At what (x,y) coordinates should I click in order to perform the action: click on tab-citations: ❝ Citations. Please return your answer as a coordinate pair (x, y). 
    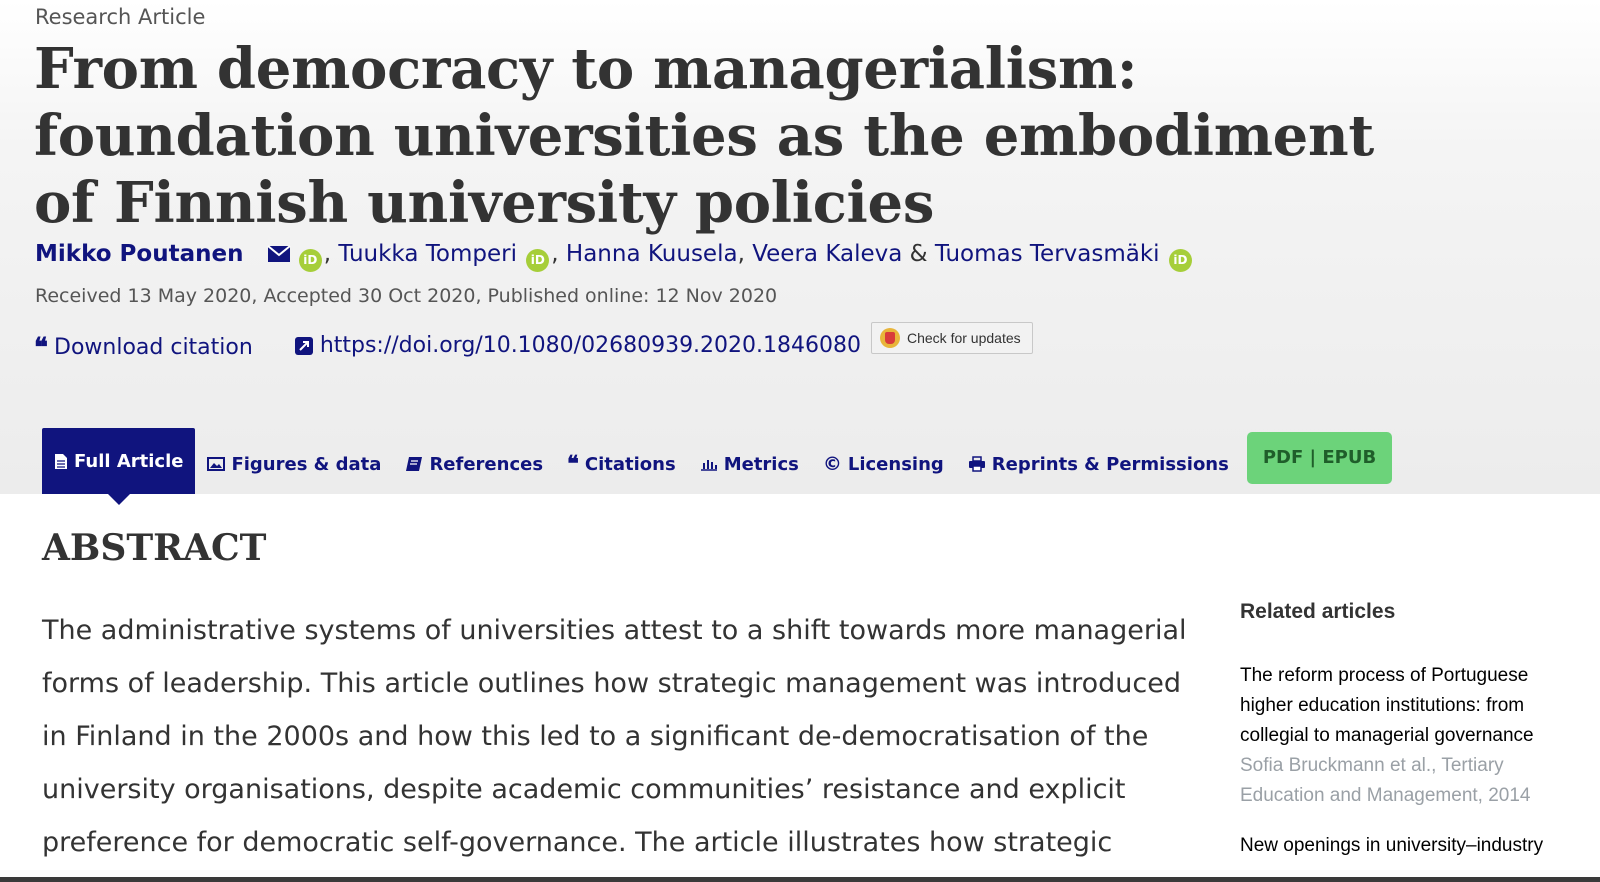
    Looking at the image, I should click on (621, 464).